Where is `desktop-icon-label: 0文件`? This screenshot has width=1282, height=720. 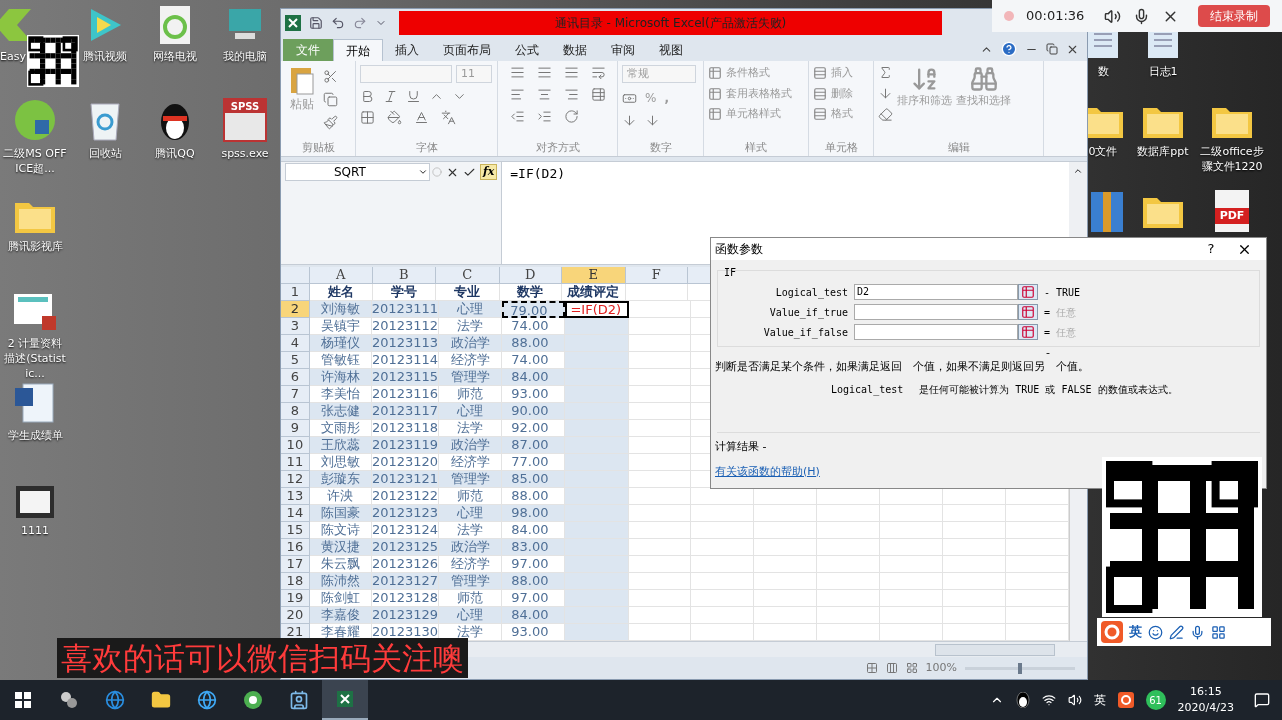 desktop-icon-label: 0文件 is located at coordinates (1103, 151).